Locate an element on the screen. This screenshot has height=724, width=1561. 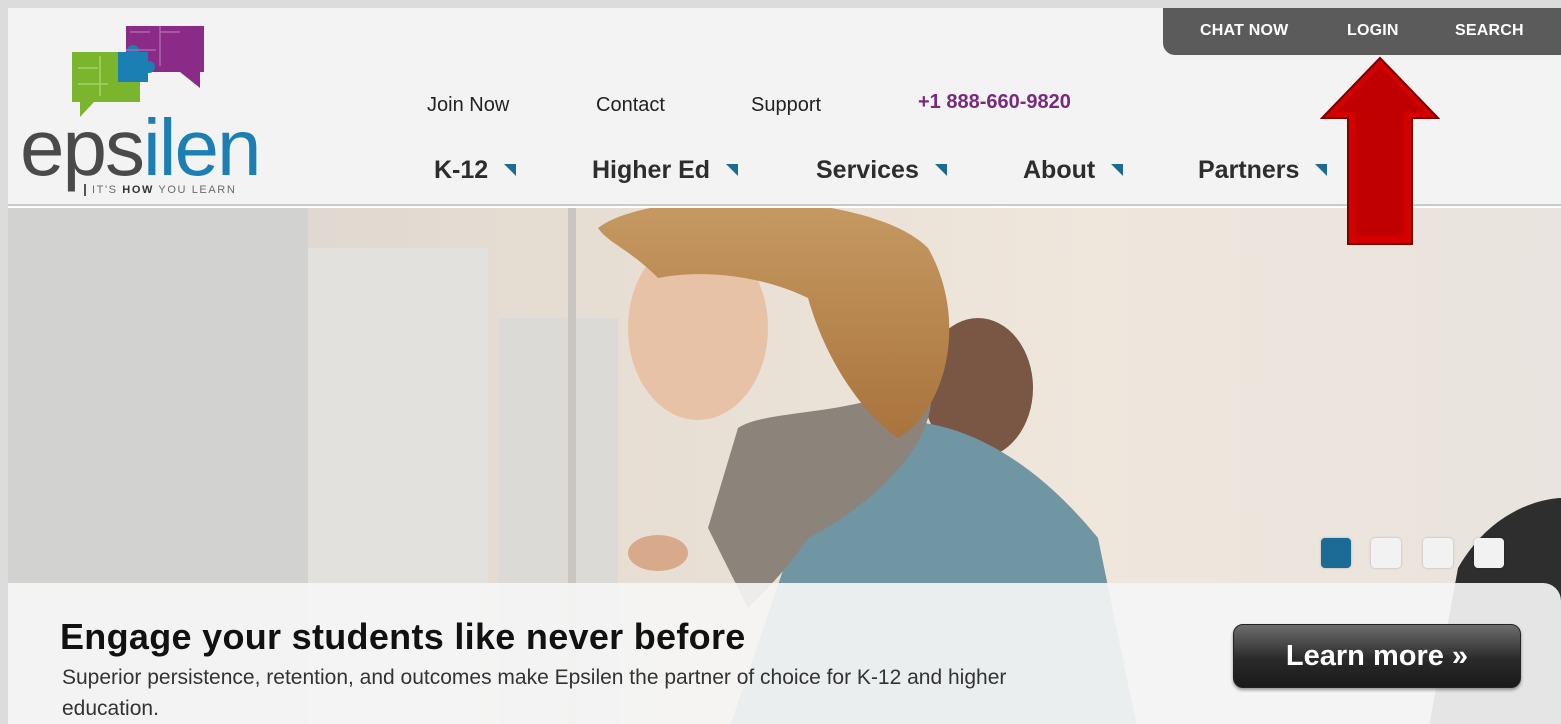
support-link: Support is located at coordinates (786, 105).